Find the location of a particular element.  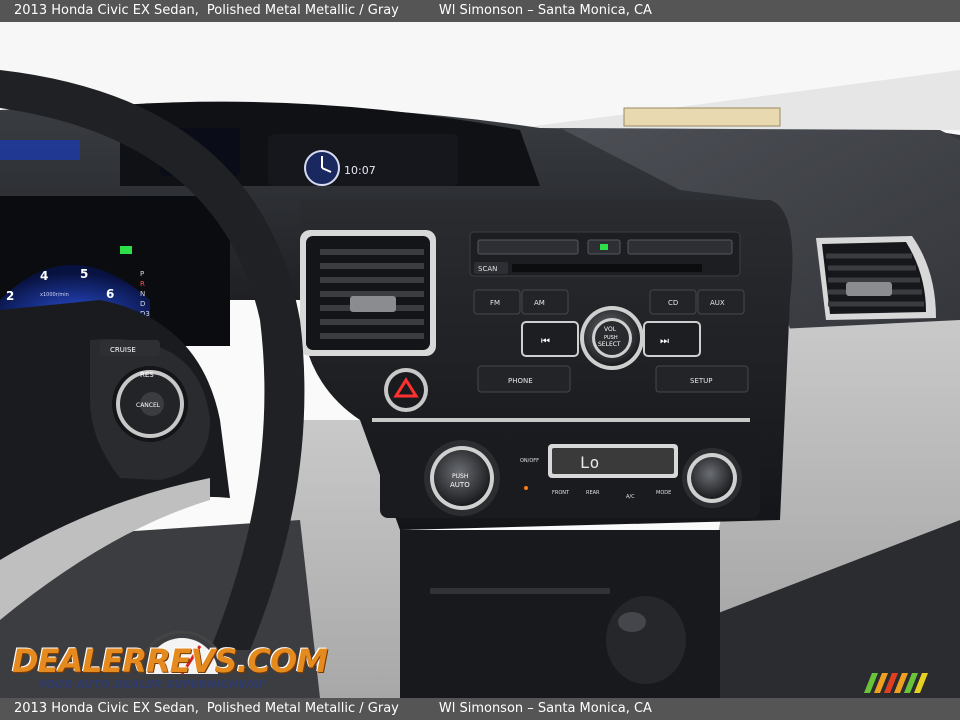

dealerrevs-logo: DEALERREVS.COM is located at coordinates (170, 661).